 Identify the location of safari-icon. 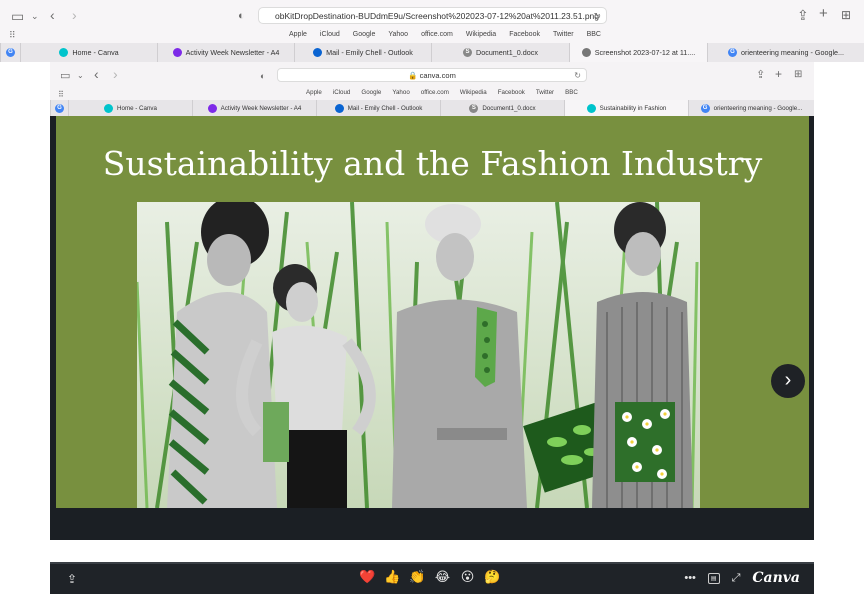
(586, 52).